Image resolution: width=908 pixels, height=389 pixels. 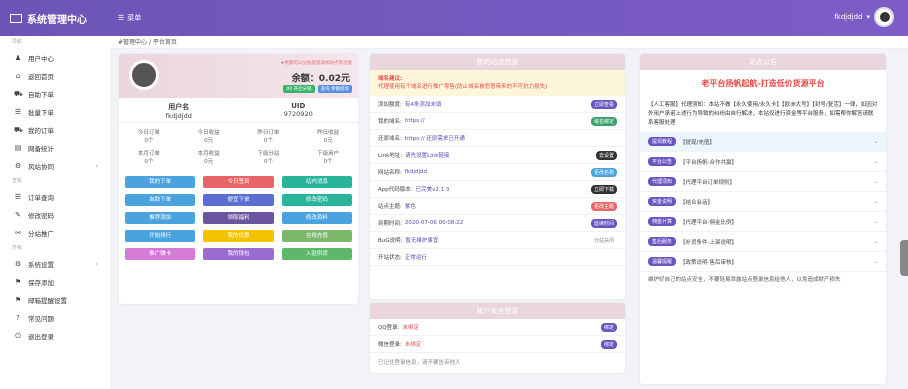 I want to click on gear-icon: ⚙, so click(x=18, y=264).